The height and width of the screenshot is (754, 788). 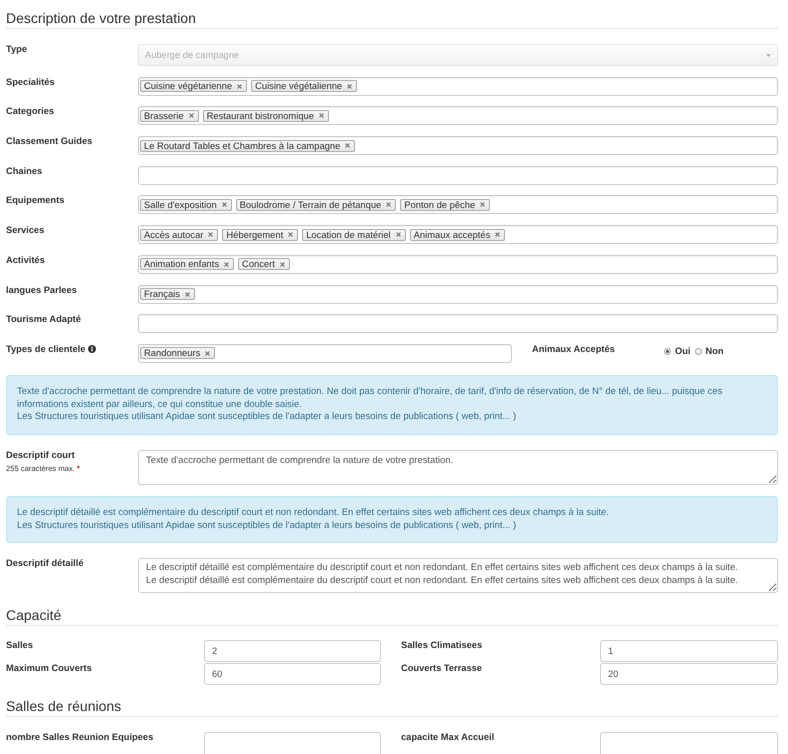 I want to click on tag-label: Restaurant bistronomique, so click(x=260, y=115).